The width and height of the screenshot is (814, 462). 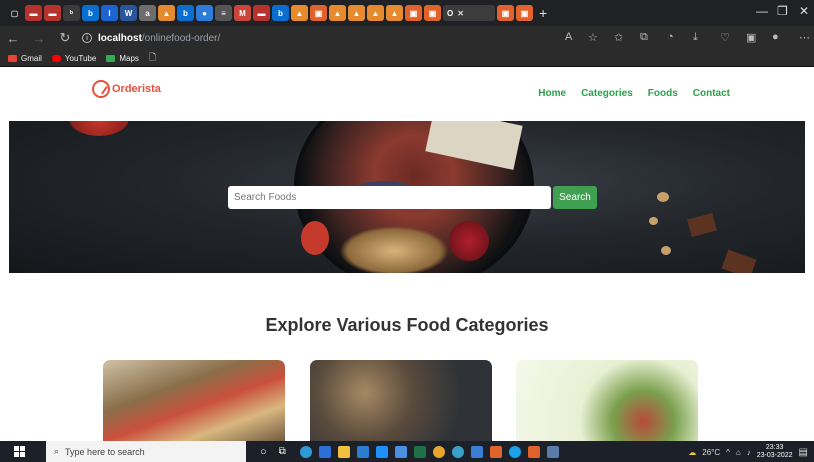 I want to click on menu-foods: Foods, so click(x=663, y=93).